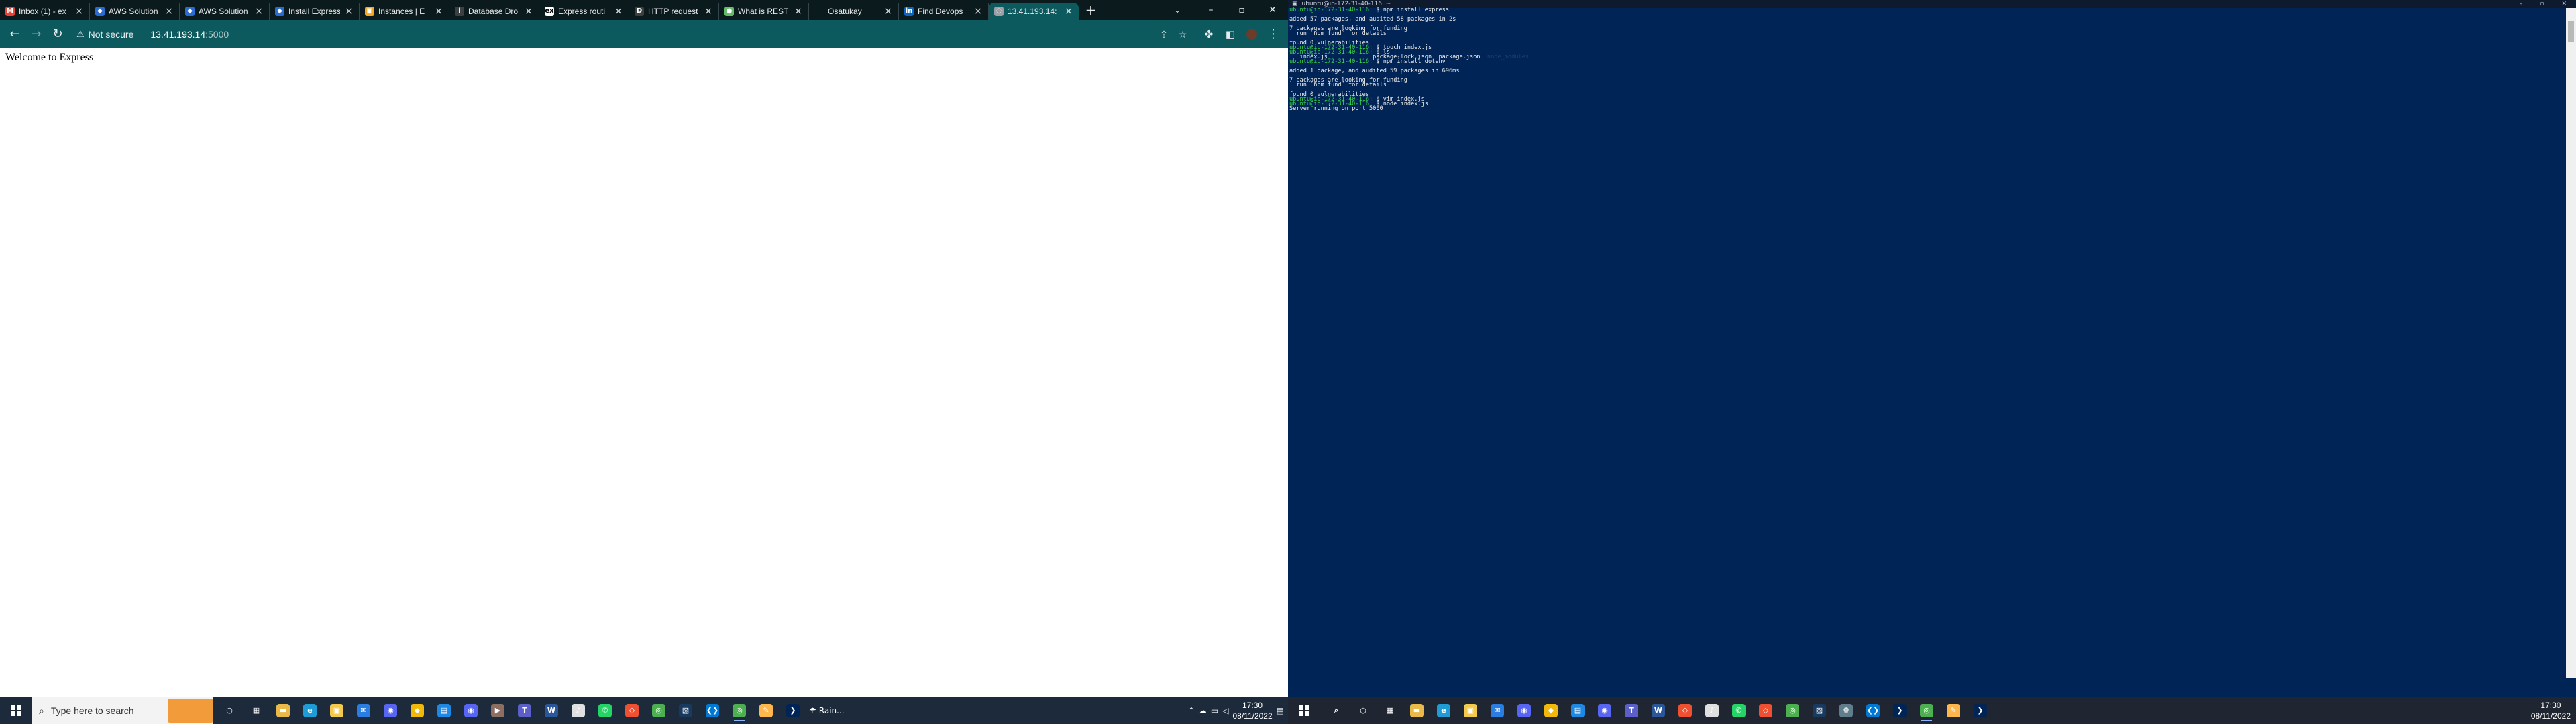  What do you see at coordinates (1280, 710) in the screenshot?
I see `notification-icon: ▤` at bounding box center [1280, 710].